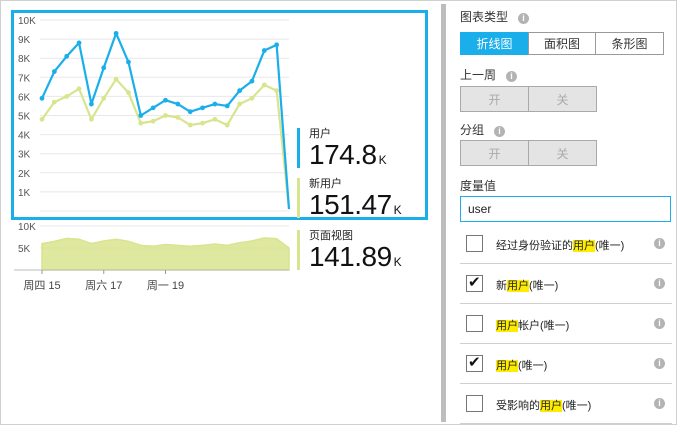 Image resolution: width=678 pixels, height=426 pixels. I want to click on metric-value-title: 度量值, so click(478, 186).